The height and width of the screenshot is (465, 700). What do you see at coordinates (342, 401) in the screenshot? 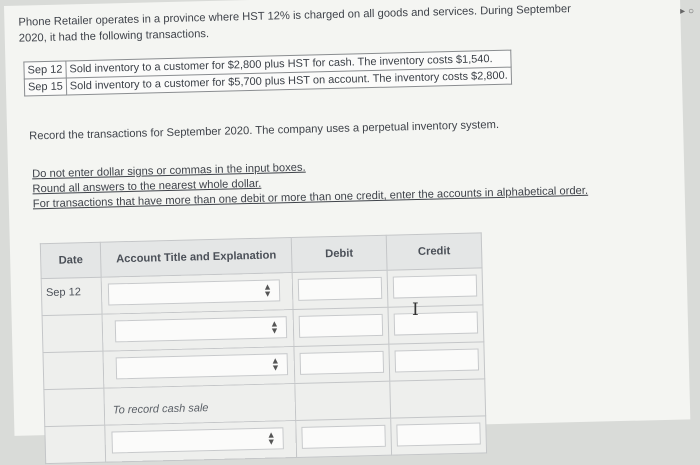
I see `debit-cell-empty` at bounding box center [342, 401].